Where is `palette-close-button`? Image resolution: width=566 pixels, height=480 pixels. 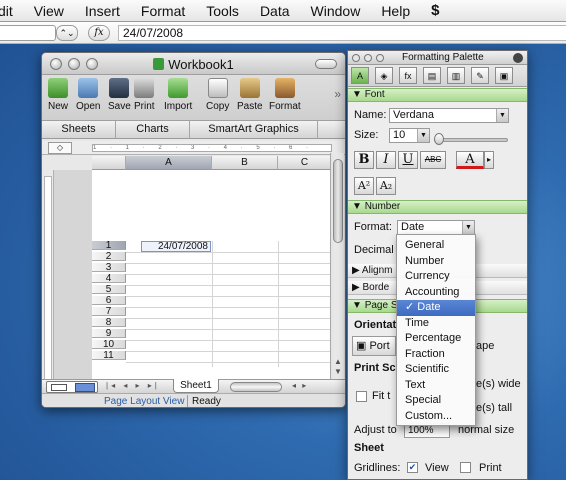
palette-close-button is located at coordinates (356, 58).